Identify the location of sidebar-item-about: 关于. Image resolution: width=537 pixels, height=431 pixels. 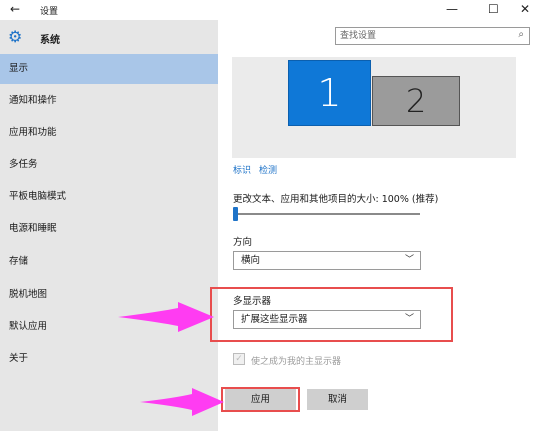
(109, 359).